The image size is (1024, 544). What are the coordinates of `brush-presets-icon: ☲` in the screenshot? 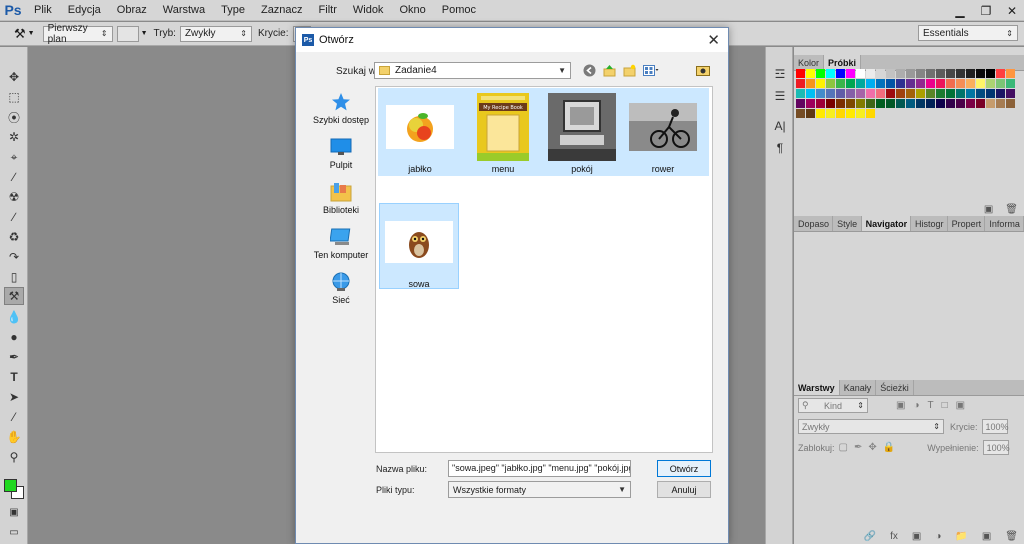 It's located at (780, 74).